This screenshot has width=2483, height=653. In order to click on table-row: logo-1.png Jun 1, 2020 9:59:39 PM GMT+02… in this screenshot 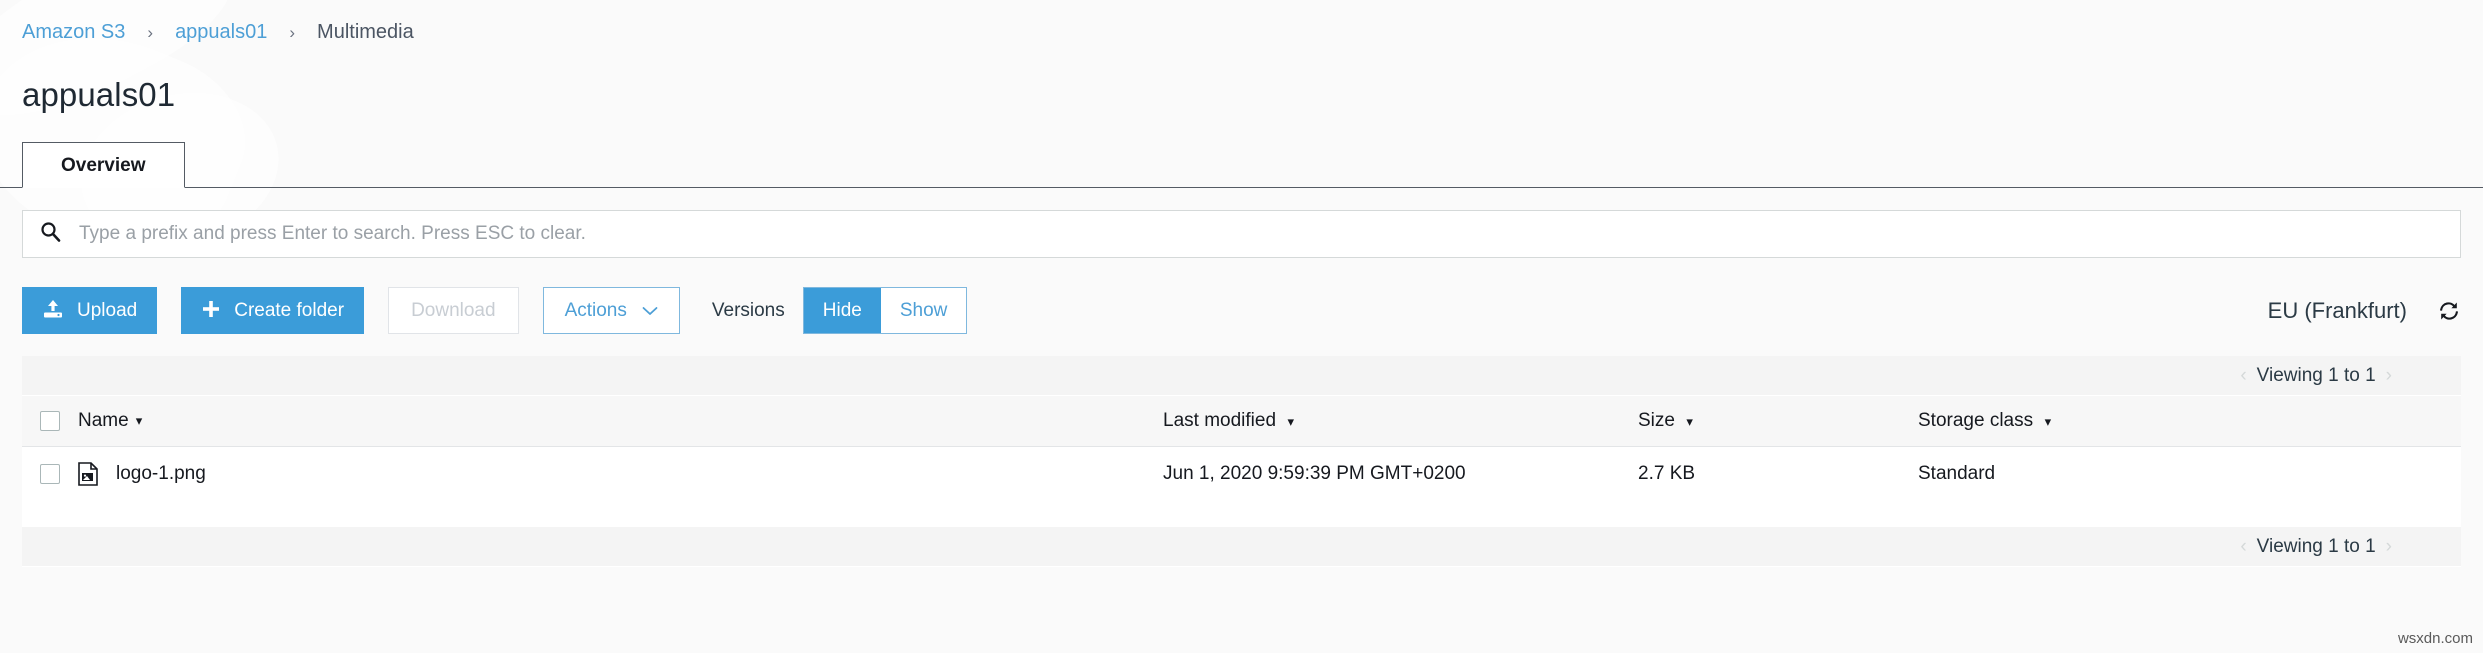, I will do `click(1241, 473)`.